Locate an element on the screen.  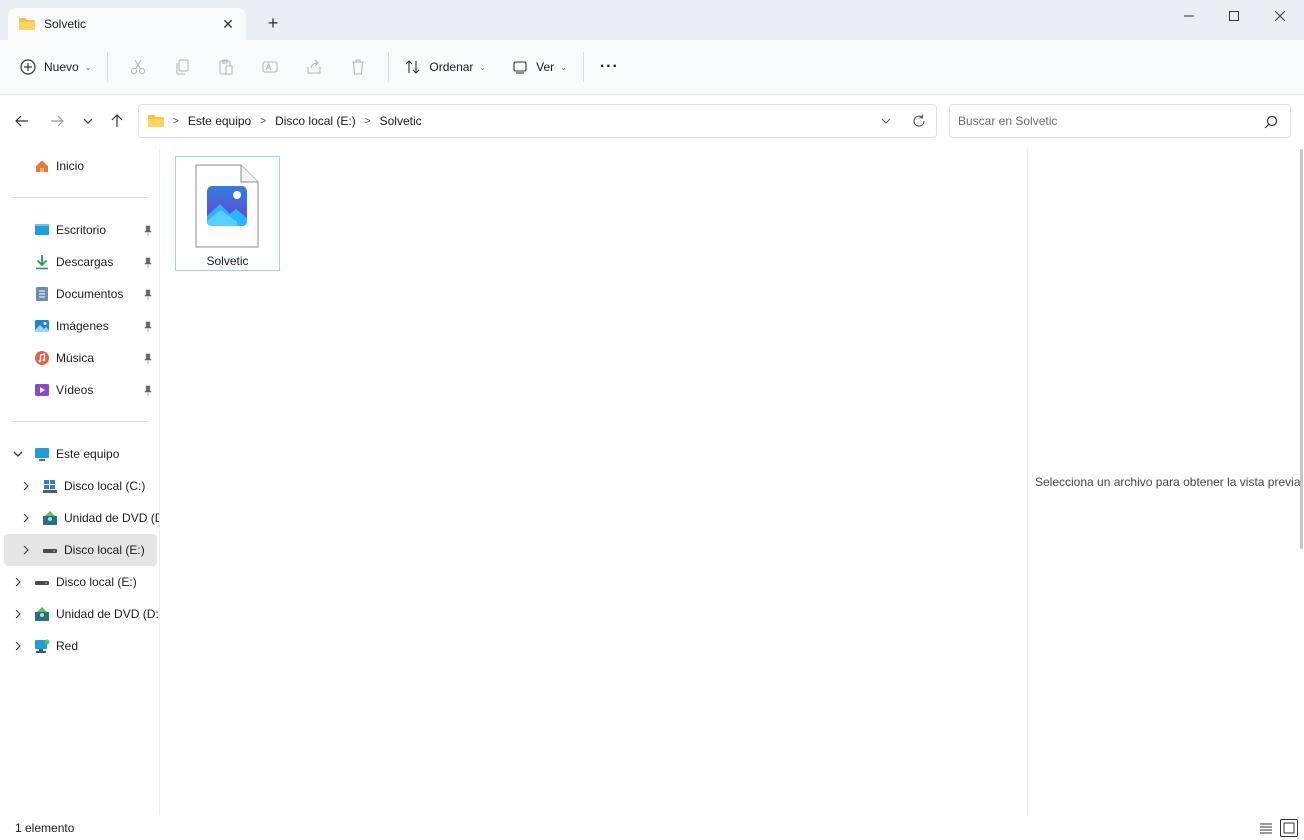
sort-icon is located at coordinates (413, 67).